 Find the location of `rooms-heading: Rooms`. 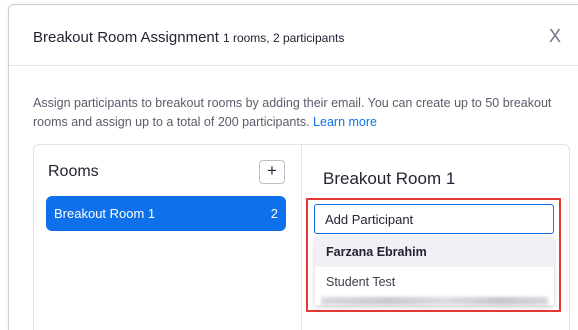

rooms-heading: Rooms is located at coordinates (73, 171).